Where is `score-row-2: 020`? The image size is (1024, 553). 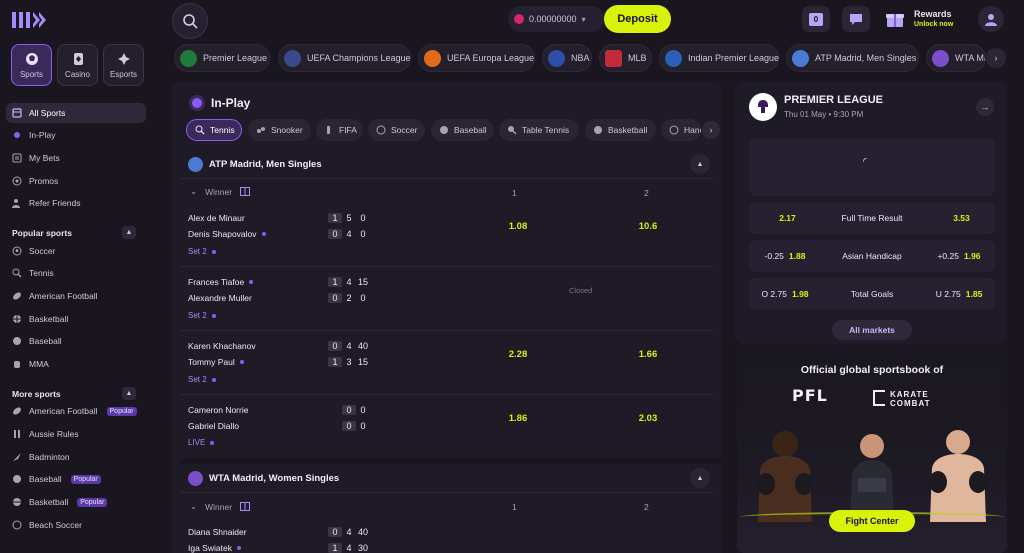
score-row-2: 020 is located at coordinates (349, 298).